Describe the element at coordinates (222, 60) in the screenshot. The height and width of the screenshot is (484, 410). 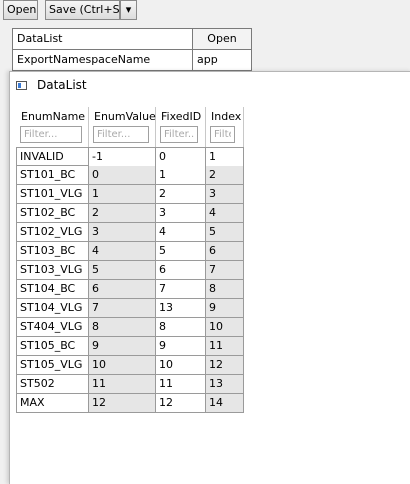
I see `property-value-field: app` at that location.